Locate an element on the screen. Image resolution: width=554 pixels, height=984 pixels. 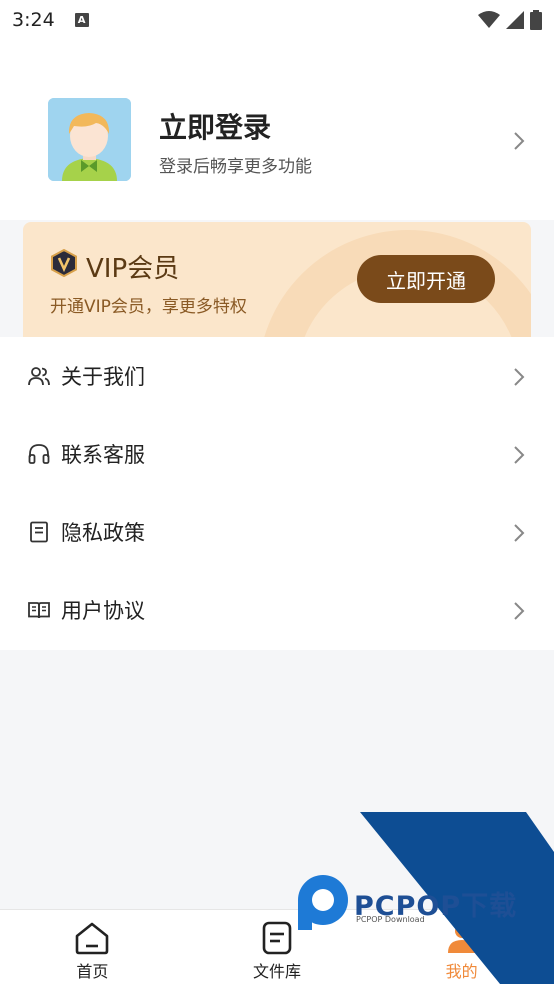
file-library-icon is located at coordinates (277, 938).